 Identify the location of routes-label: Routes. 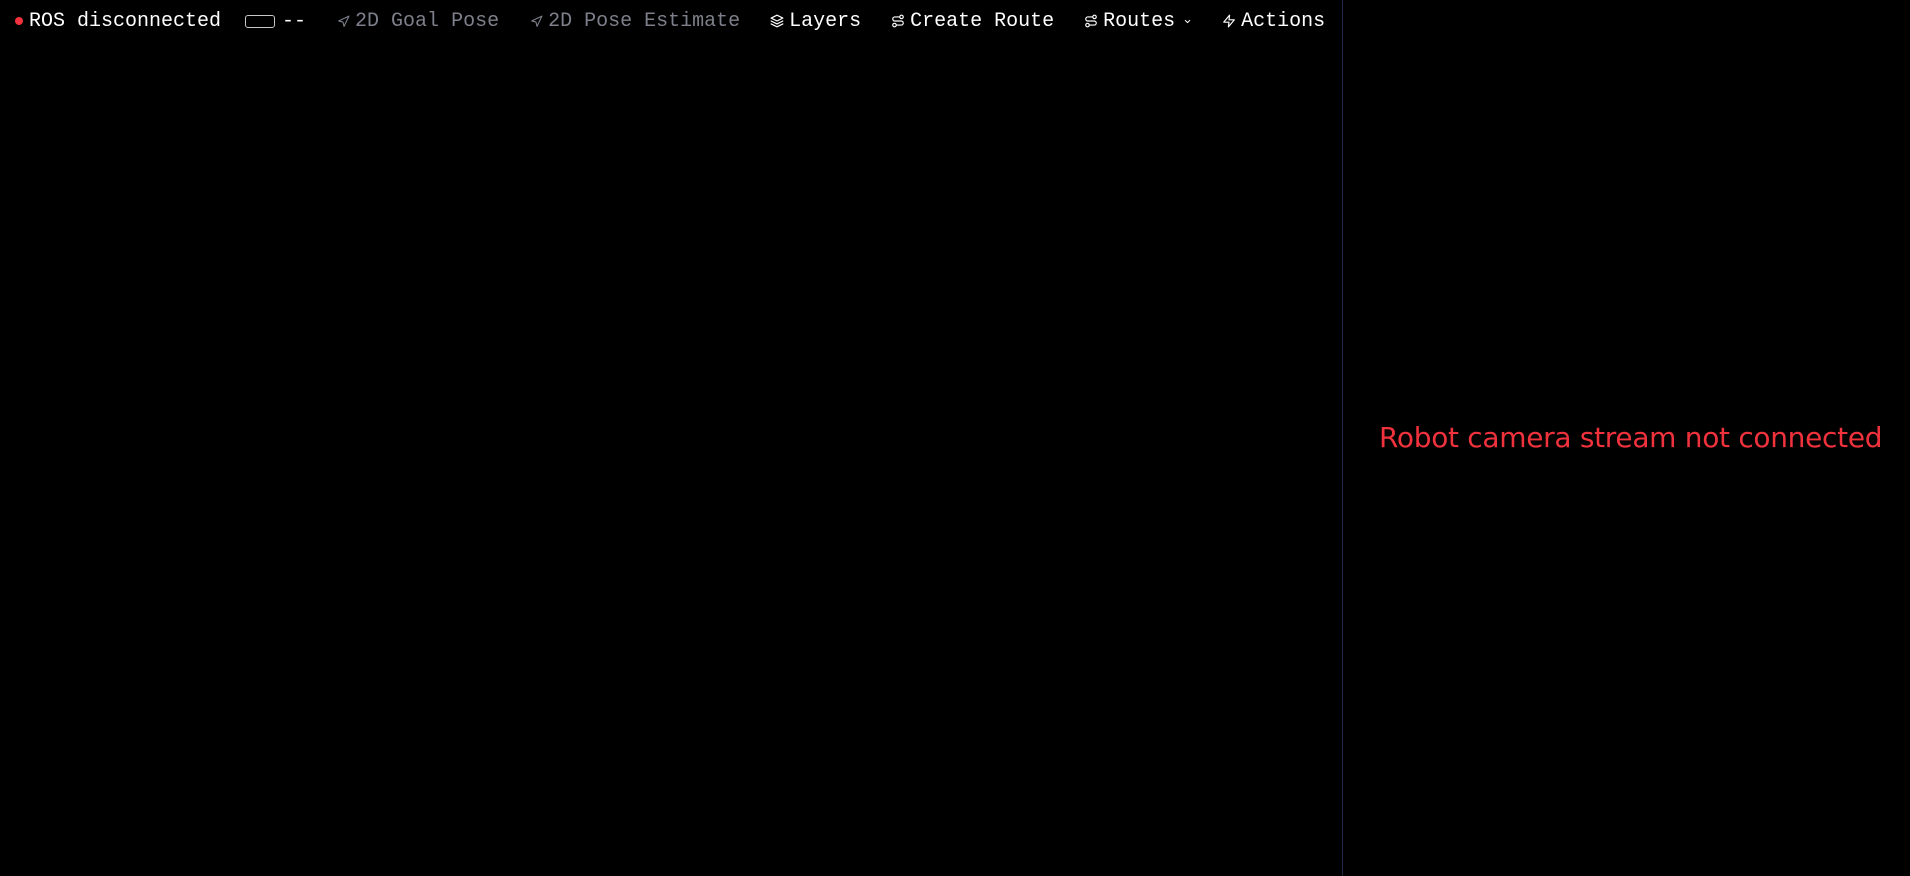
(1139, 21).